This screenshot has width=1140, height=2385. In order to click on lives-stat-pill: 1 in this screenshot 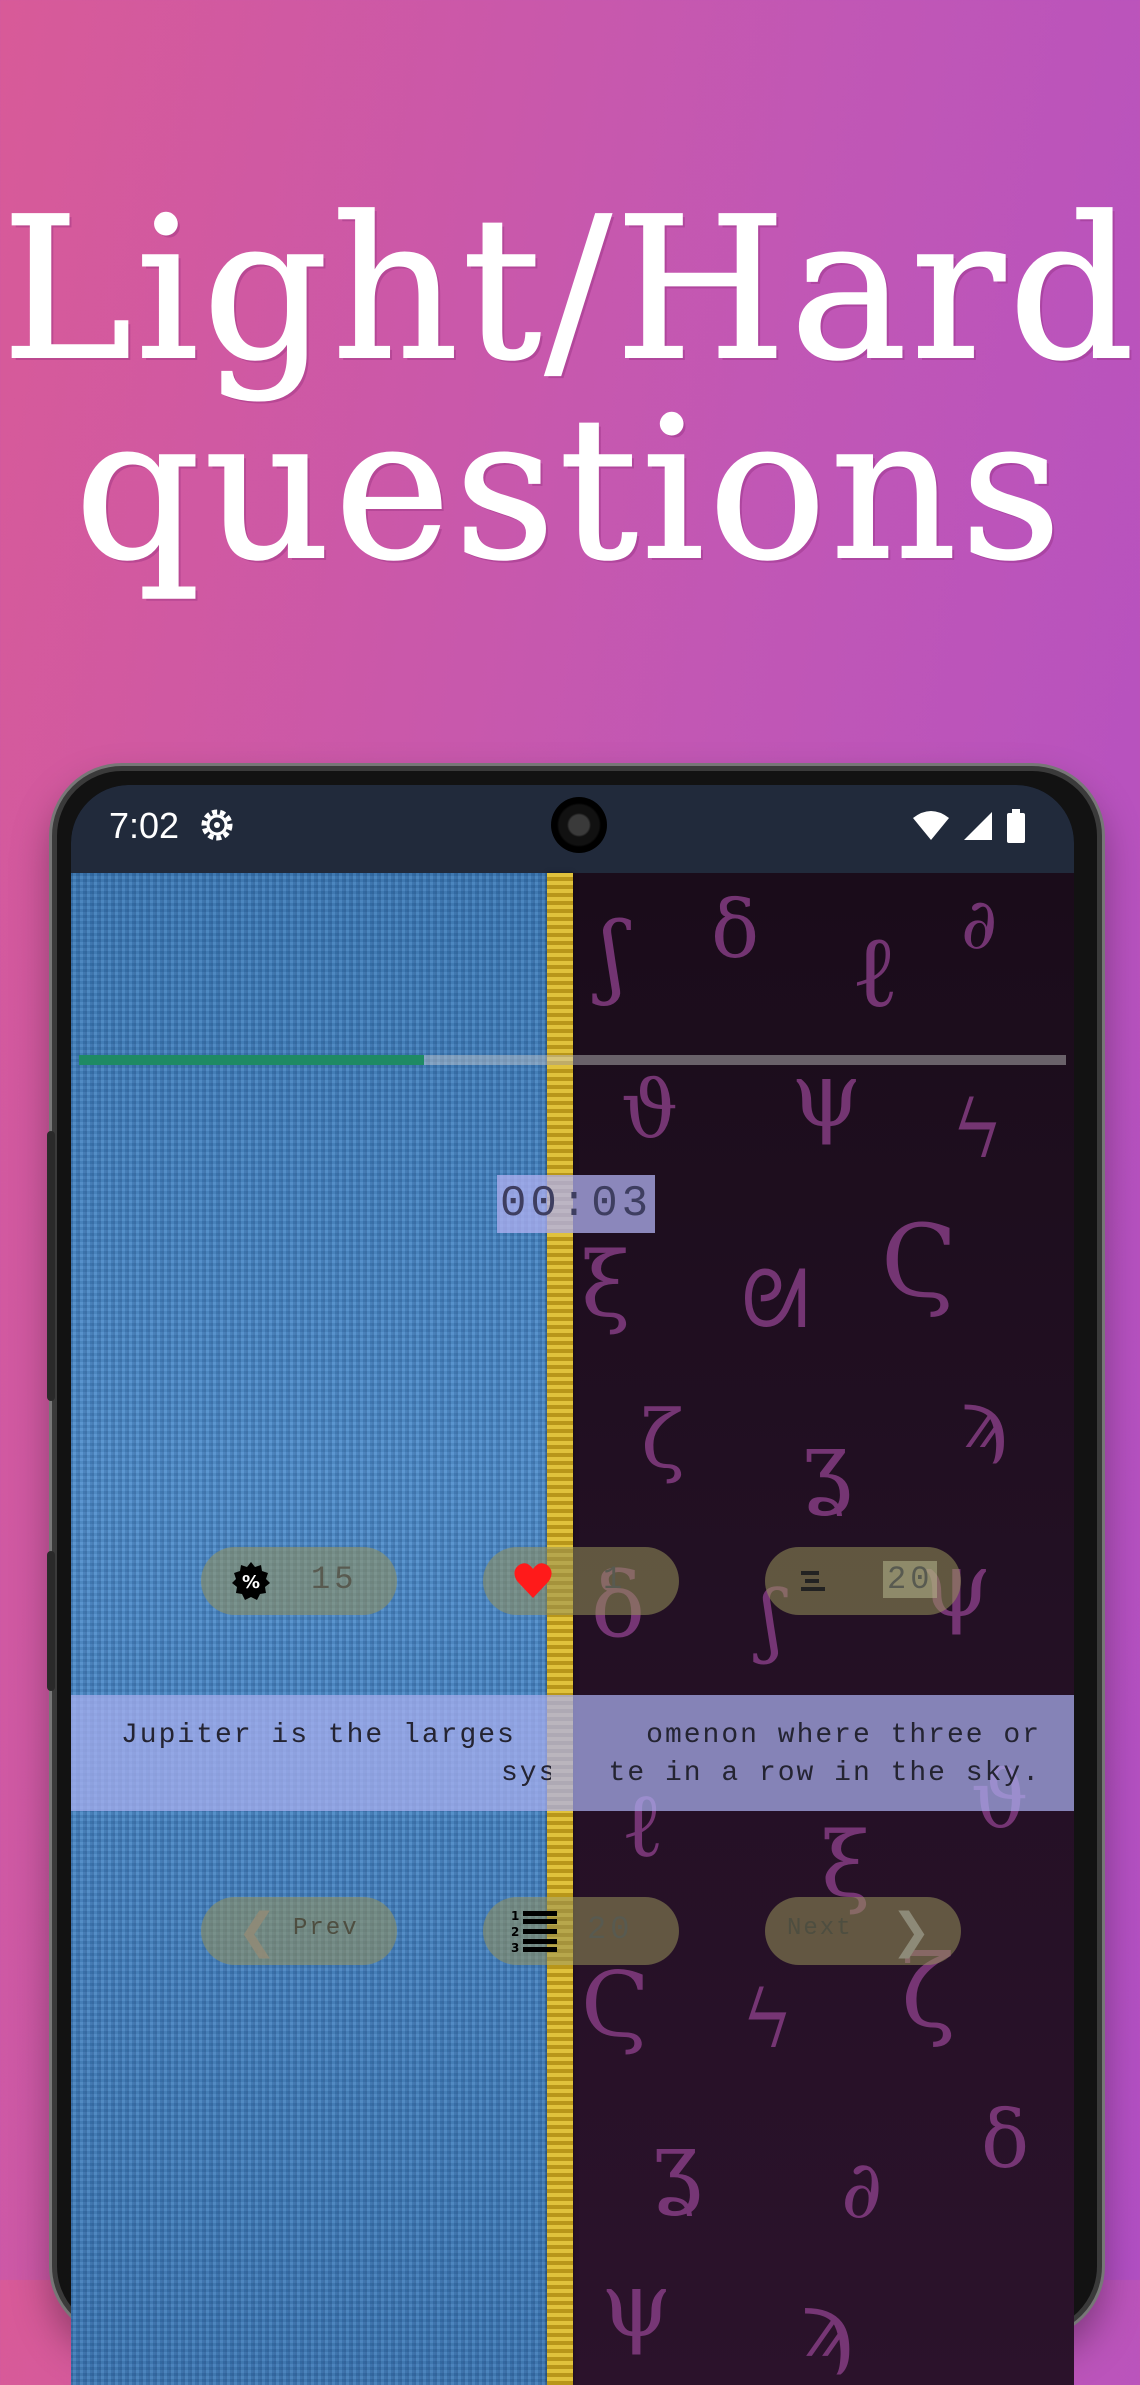, I will do `click(581, 1581)`.